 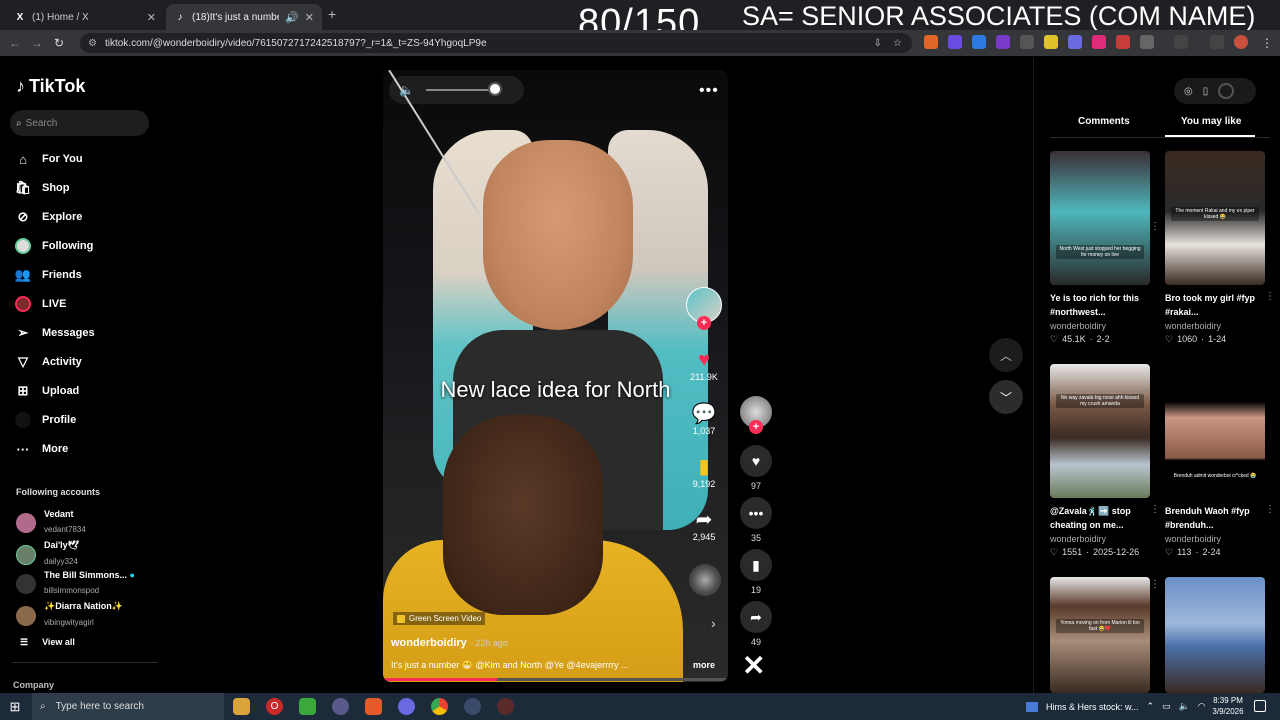 I want to click on volume-control: 🔈, so click(x=456, y=90).